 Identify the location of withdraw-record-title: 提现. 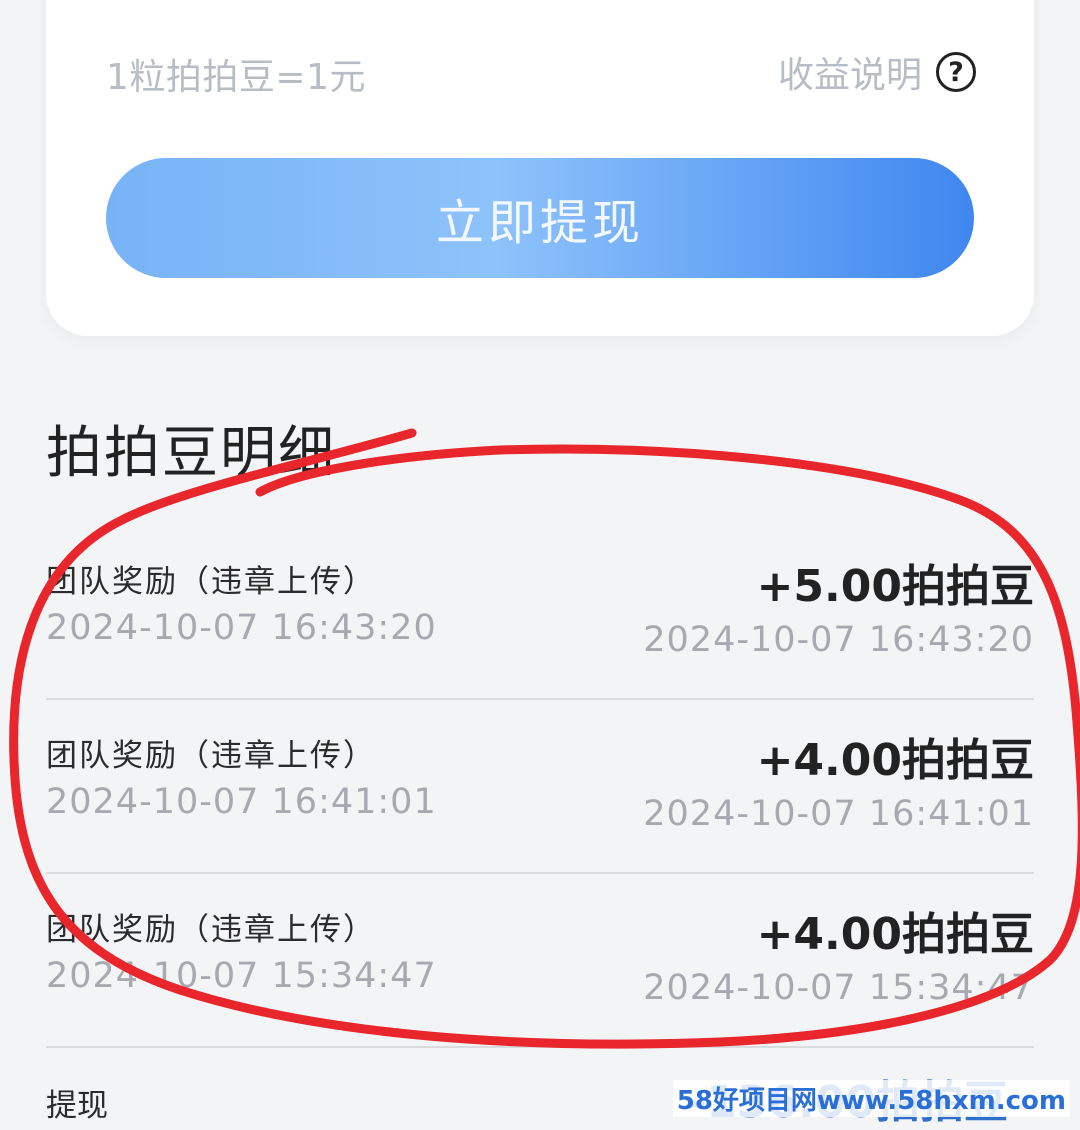
(77, 1106).